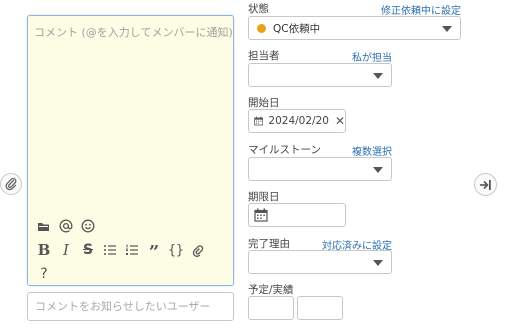 This screenshot has width=512, height=332. I want to click on clear-icon: ✕, so click(340, 121).